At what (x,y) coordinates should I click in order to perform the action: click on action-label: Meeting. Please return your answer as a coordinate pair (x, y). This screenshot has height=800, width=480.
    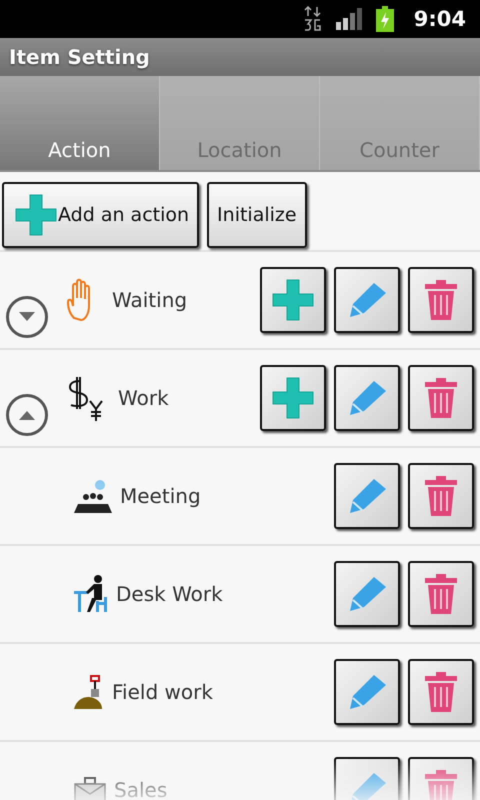
    Looking at the image, I should click on (160, 496).